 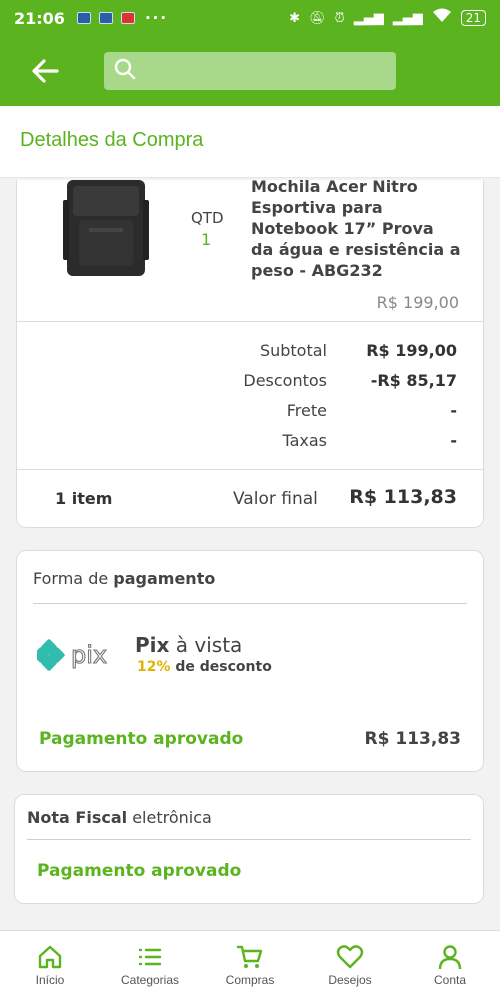 What do you see at coordinates (250, 18) in the screenshot?
I see `status-bar: 21:06 ··· ✱ 🔕︎ ⏰︎ ▂▄▆ ▂▄▆ 21` at bounding box center [250, 18].